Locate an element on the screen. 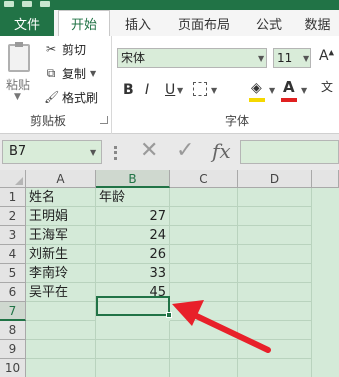 This screenshot has height=377, width=339. column-header-a: A is located at coordinates (61, 179).